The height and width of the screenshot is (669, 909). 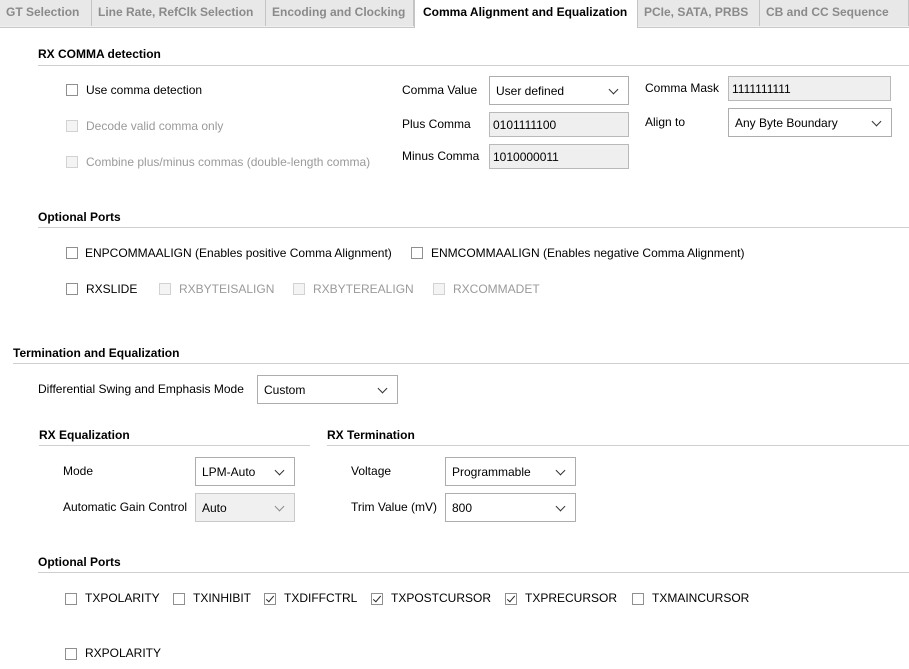 What do you see at coordinates (530, 91) in the screenshot?
I see `comma-value-value: User defined` at bounding box center [530, 91].